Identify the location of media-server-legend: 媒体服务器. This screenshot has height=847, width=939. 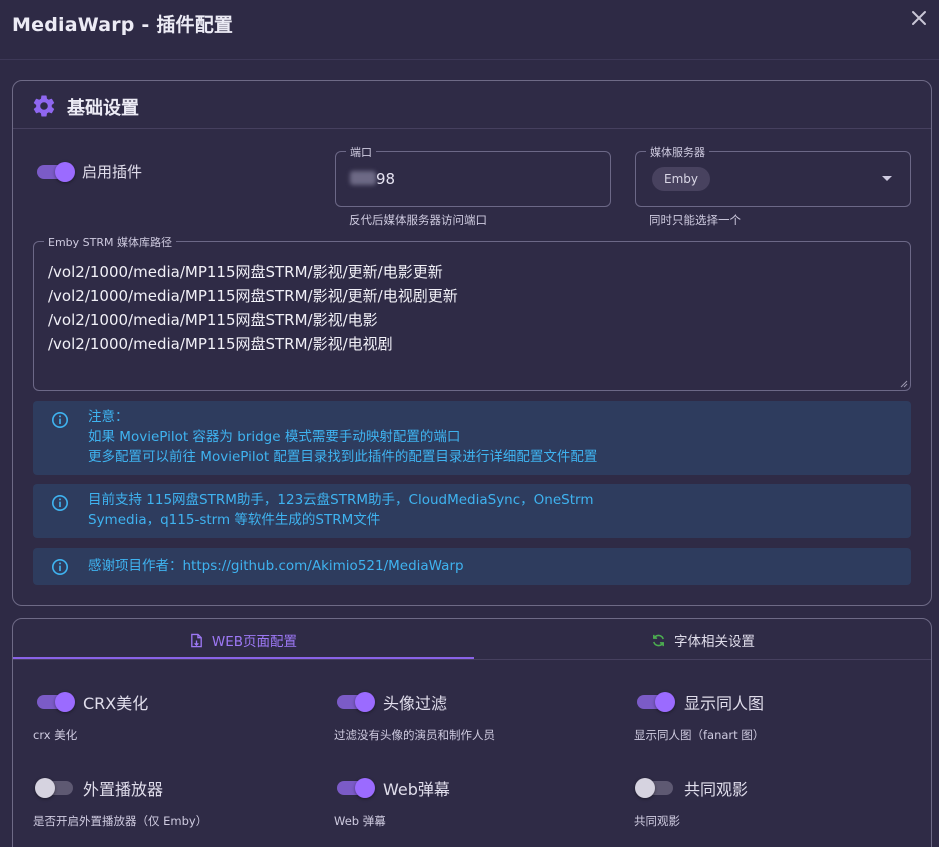
(677, 152).